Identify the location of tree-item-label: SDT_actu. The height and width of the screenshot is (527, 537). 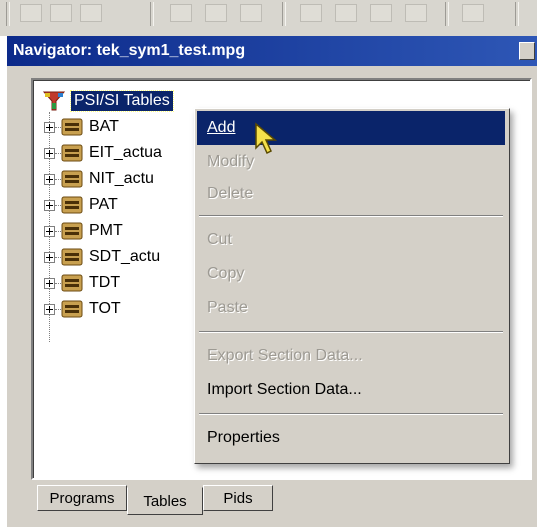
(125, 256).